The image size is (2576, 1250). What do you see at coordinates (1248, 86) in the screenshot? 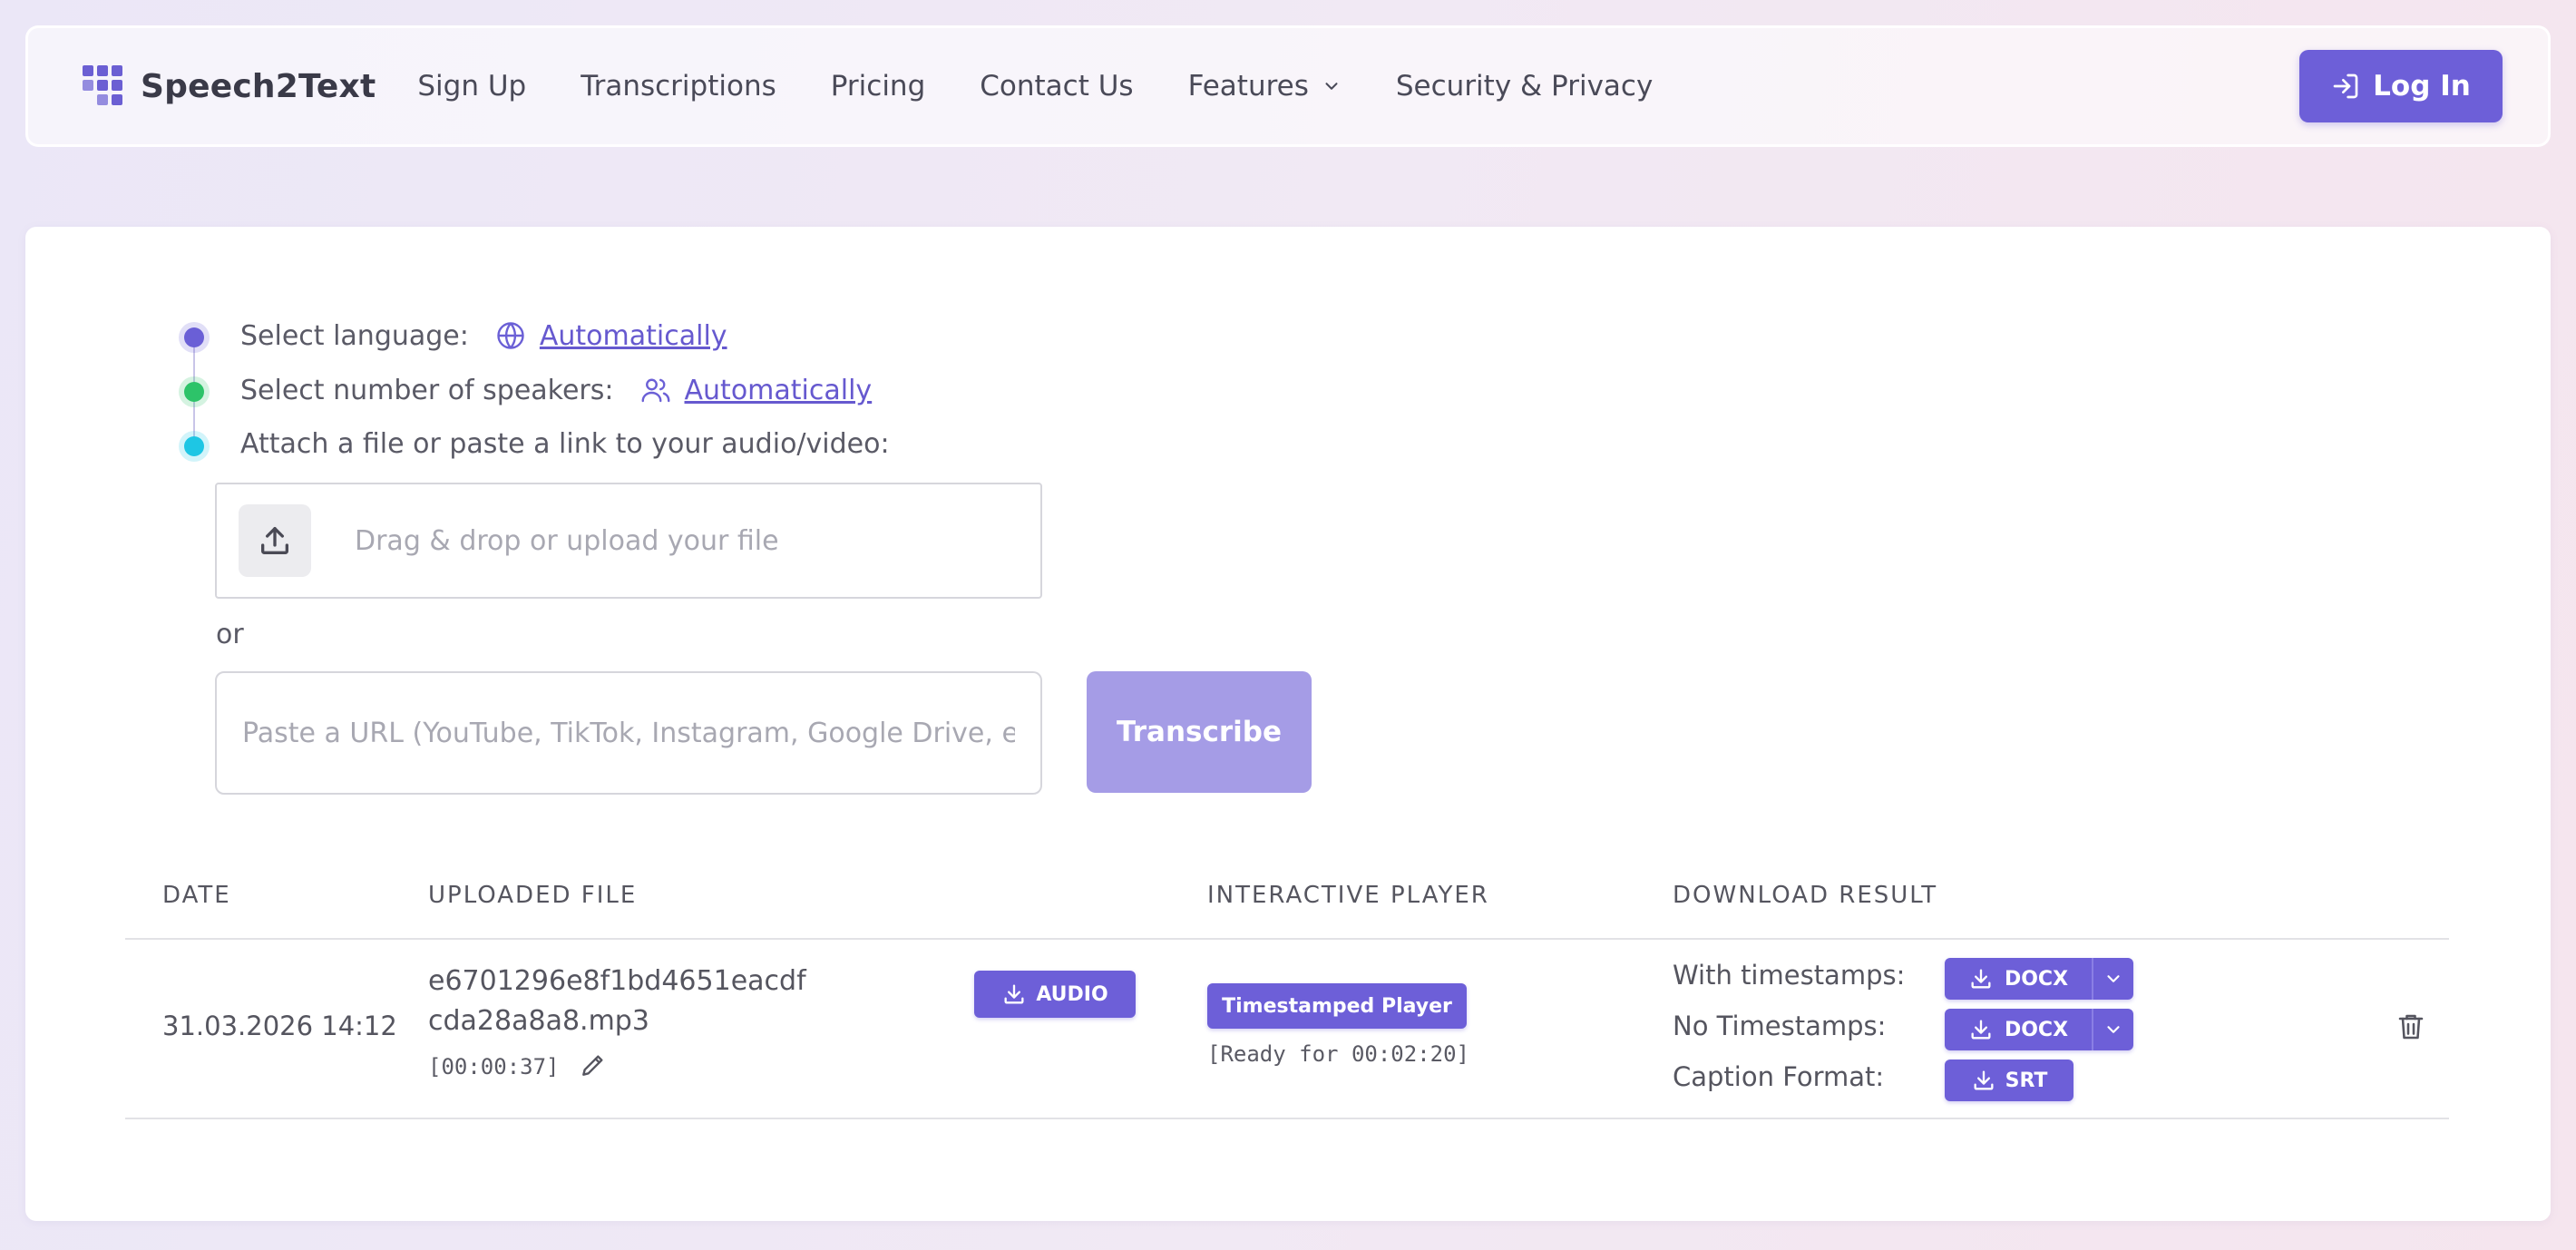
I see `nav-features-label: Features` at bounding box center [1248, 86].